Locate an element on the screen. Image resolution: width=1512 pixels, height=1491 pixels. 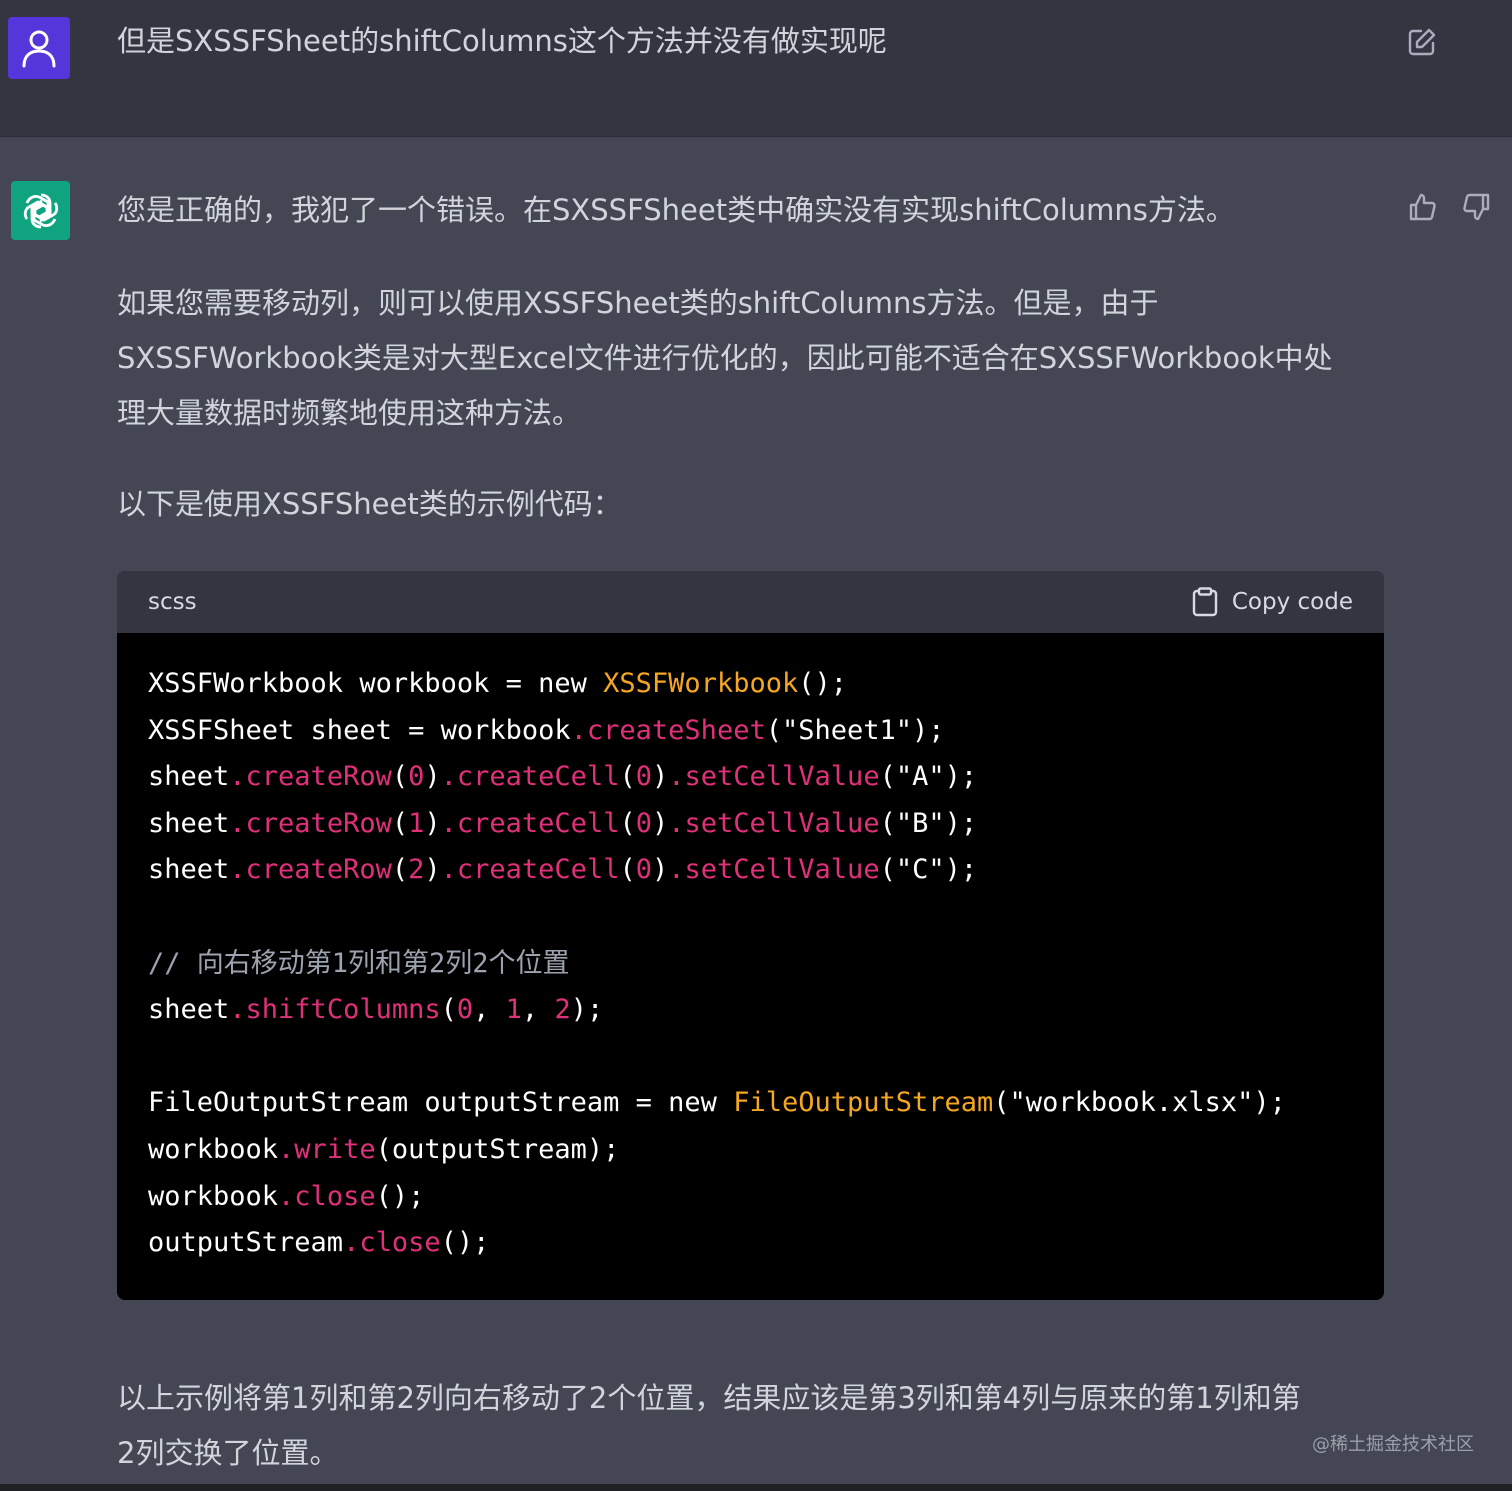
code-token-plain: outputStream is located at coordinates (246, 1243).